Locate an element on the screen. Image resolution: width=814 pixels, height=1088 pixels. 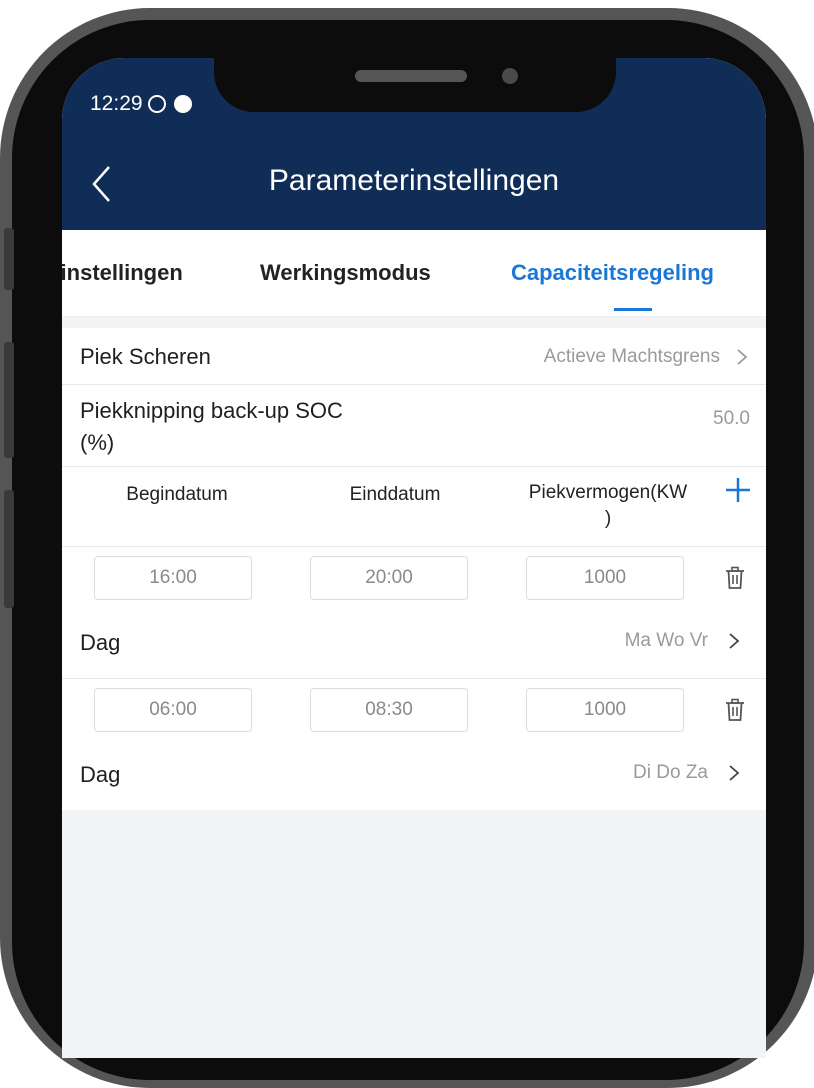
tab-capaciteitsregeling: Capaciteitsregeling is located at coordinates (612, 273).